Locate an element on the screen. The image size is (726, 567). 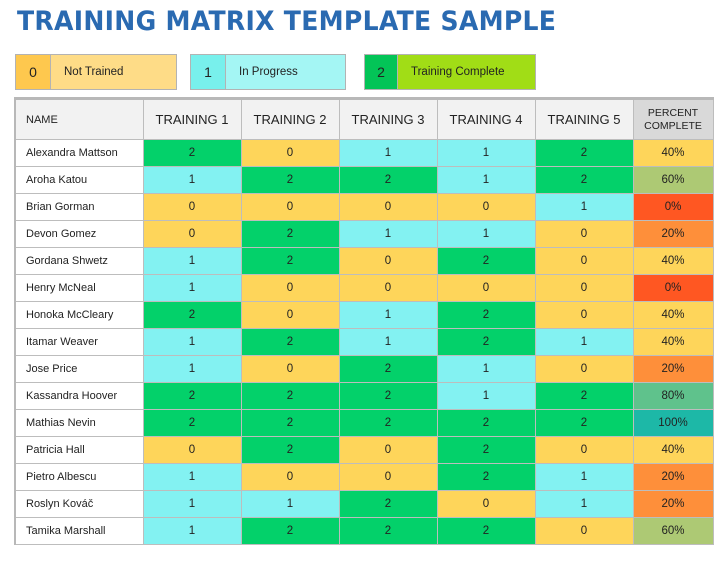
employee-name: Devon Gomez is located at coordinates (79, 234).